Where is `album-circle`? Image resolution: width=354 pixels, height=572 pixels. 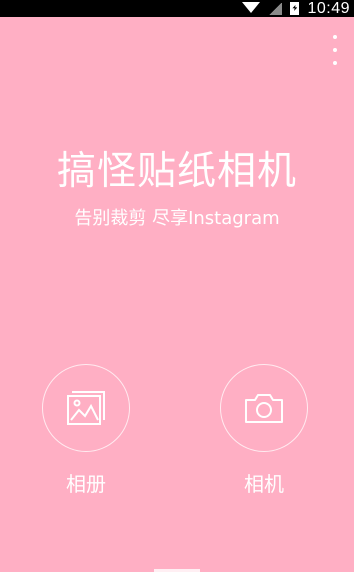
album-circle is located at coordinates (86, 408).